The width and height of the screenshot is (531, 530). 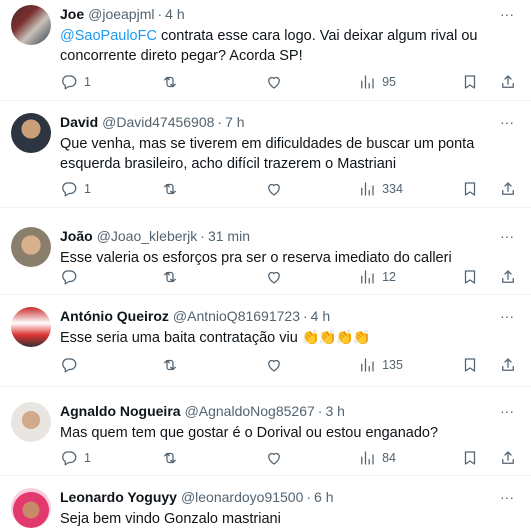 I want to click on views-count: 12, so click(x=389, y=277).